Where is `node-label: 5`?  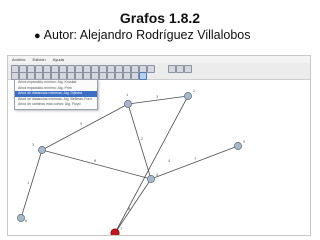 node-label: 5 is located at coordinates (244, 142).